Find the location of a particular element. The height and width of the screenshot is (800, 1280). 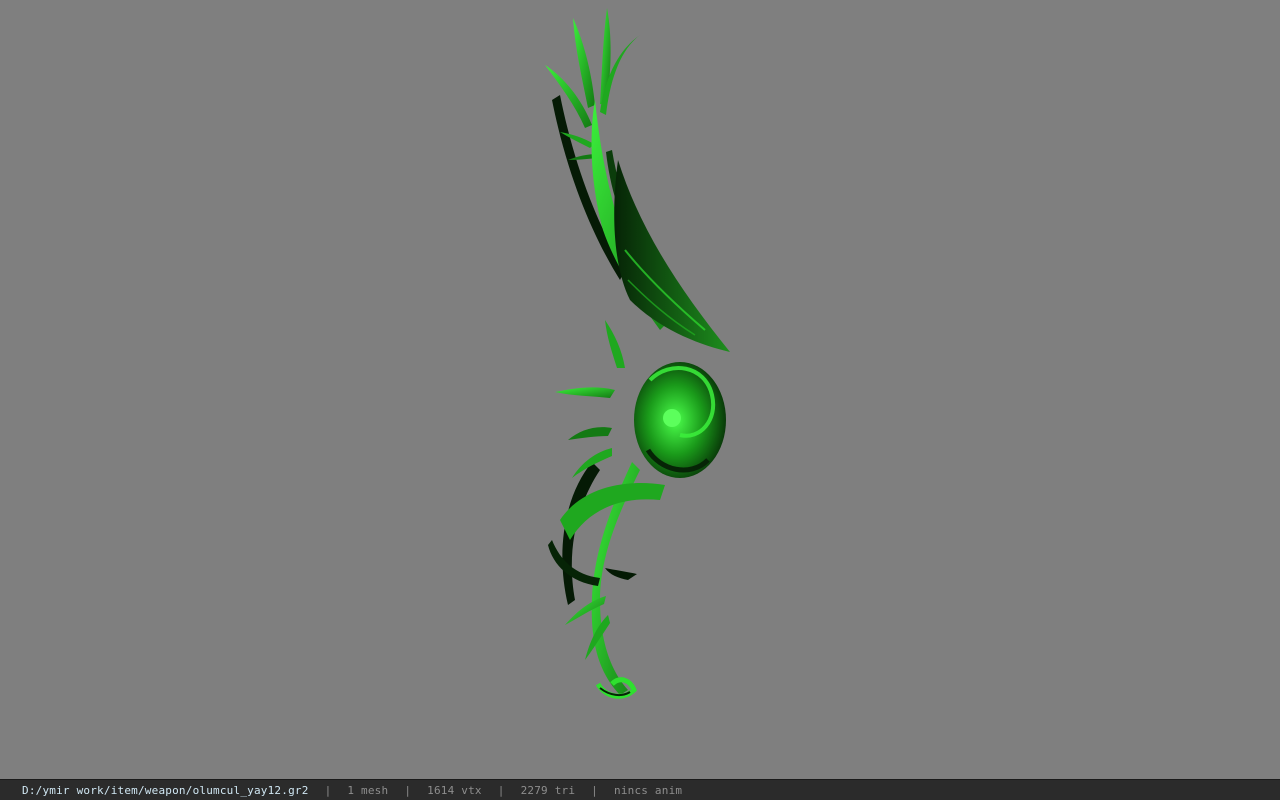

lower-ribbon-dark is located at coordinates (574, 563).